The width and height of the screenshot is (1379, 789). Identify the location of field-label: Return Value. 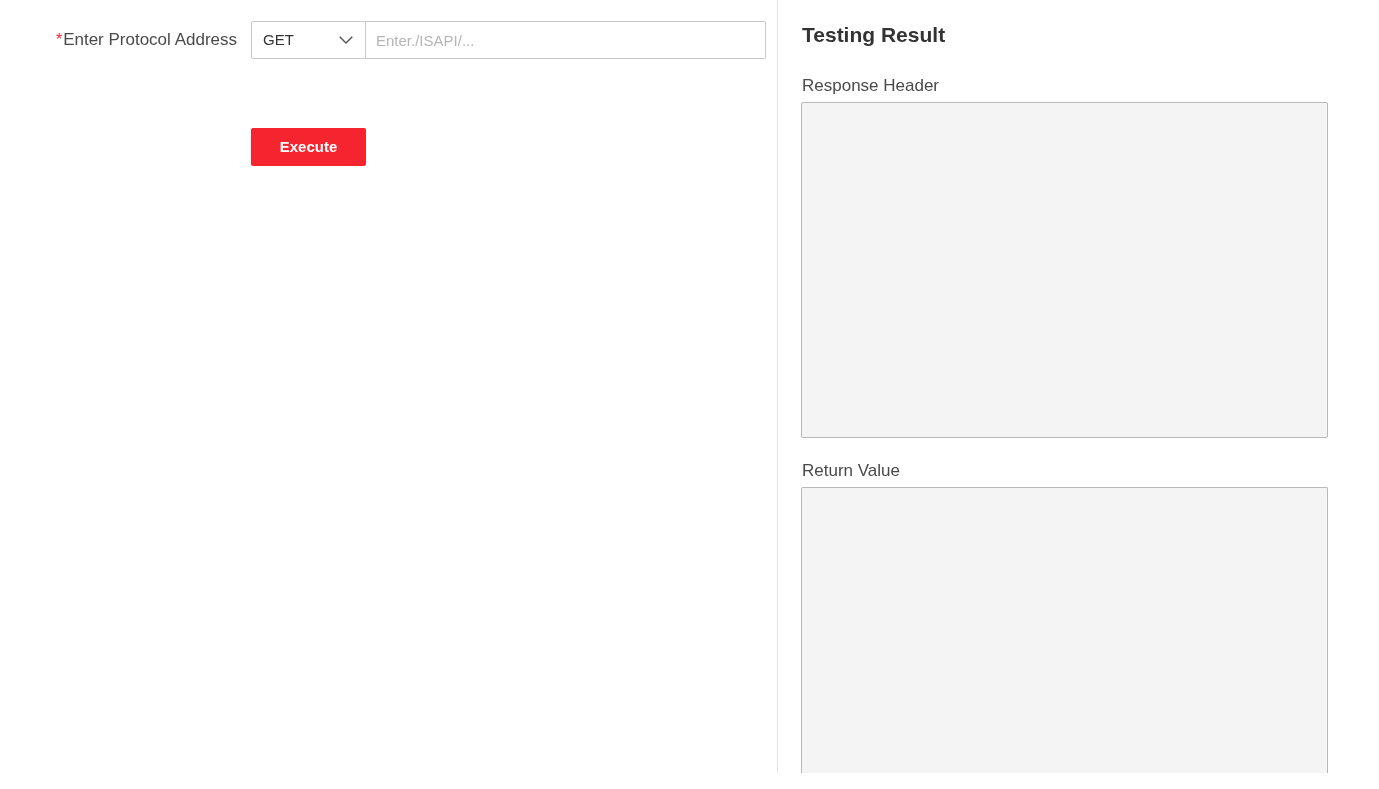
(851, 471).